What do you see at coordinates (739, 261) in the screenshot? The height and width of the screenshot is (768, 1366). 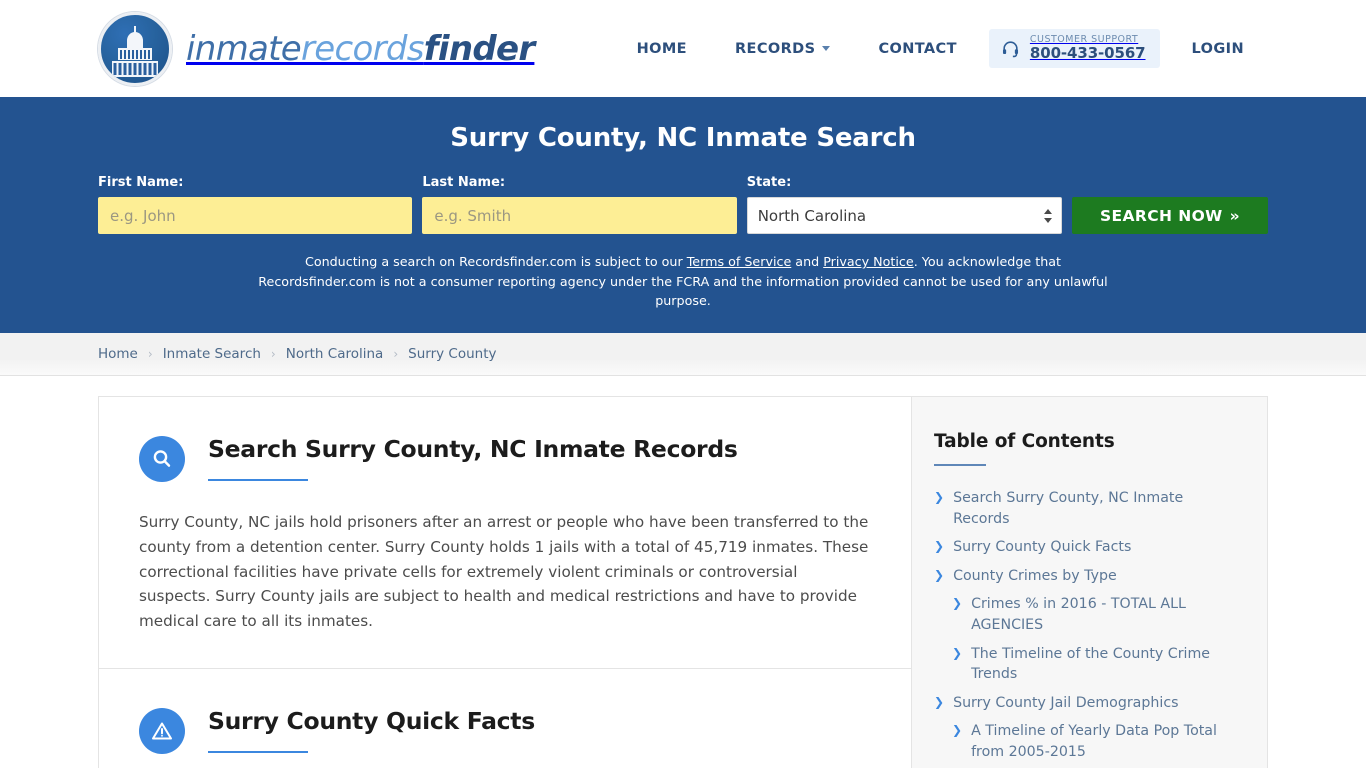 I see `terms-of-service-link: Terms of Service` at bounding box center [739, 261].